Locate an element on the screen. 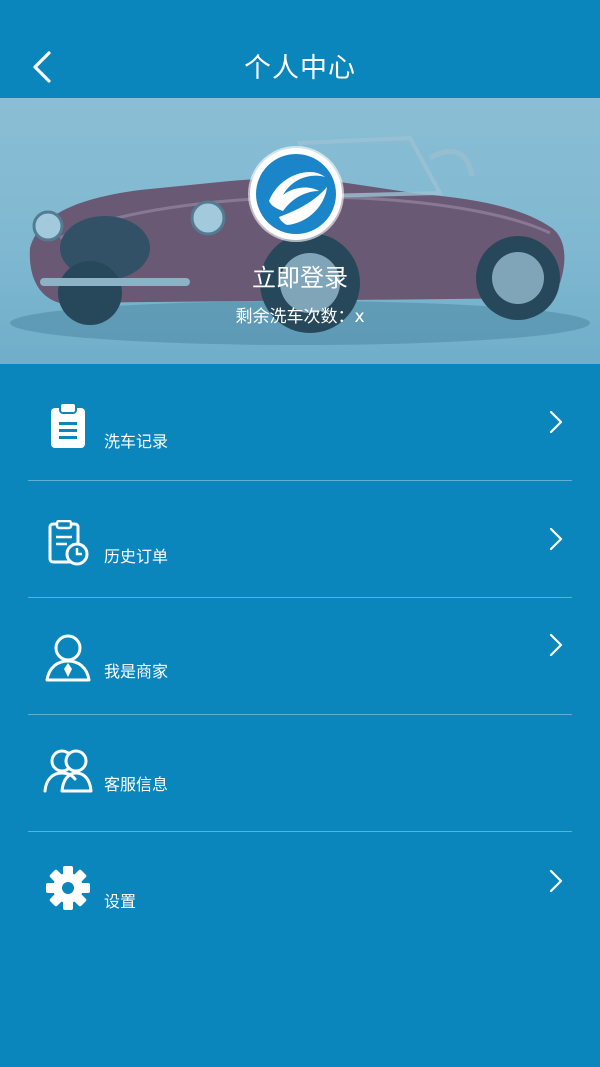 Image resolution: width=600 pixels, height=1067 pixels. menu-item-label: 洗车记录 is located at coordinates (136, 441).